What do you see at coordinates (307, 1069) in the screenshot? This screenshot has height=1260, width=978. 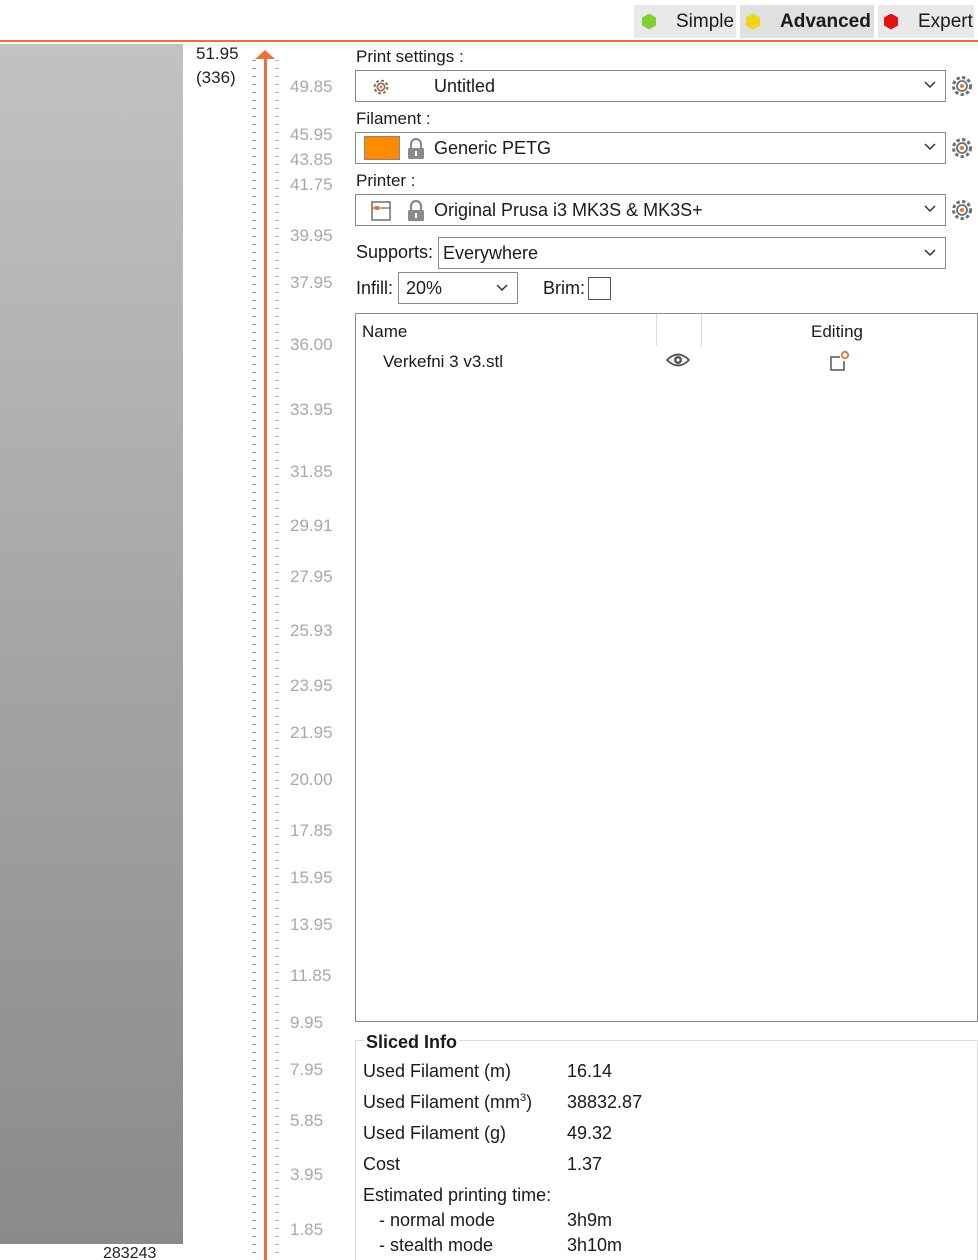 I see `layer-label: 7.95` at bounding box center [307, 1069].